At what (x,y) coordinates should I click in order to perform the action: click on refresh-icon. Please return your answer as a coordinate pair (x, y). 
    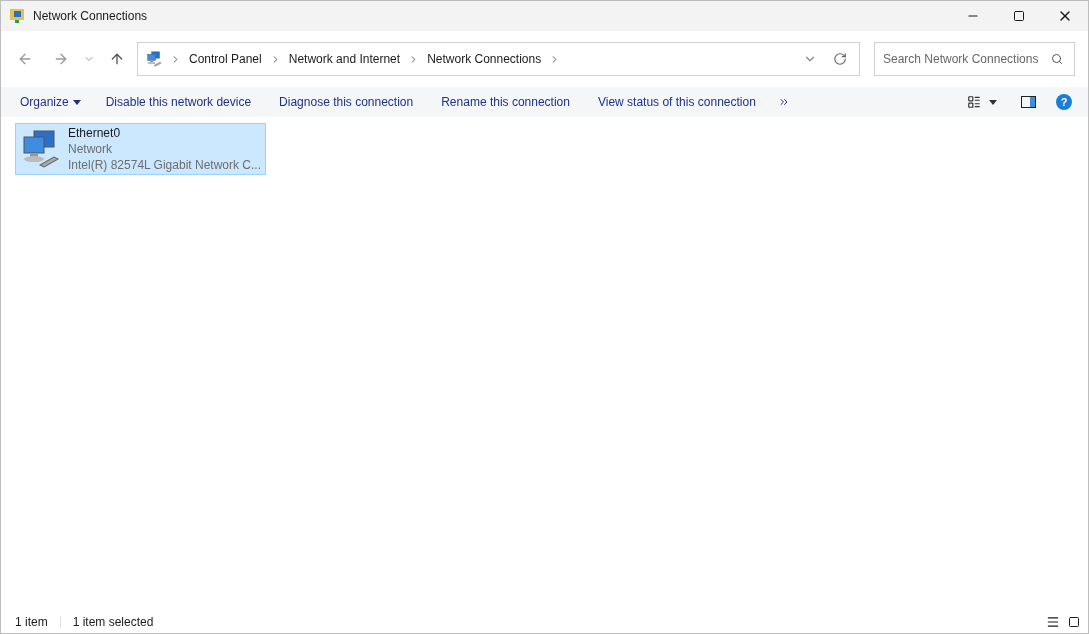
    Looking at the image, I should click on (840, 59).